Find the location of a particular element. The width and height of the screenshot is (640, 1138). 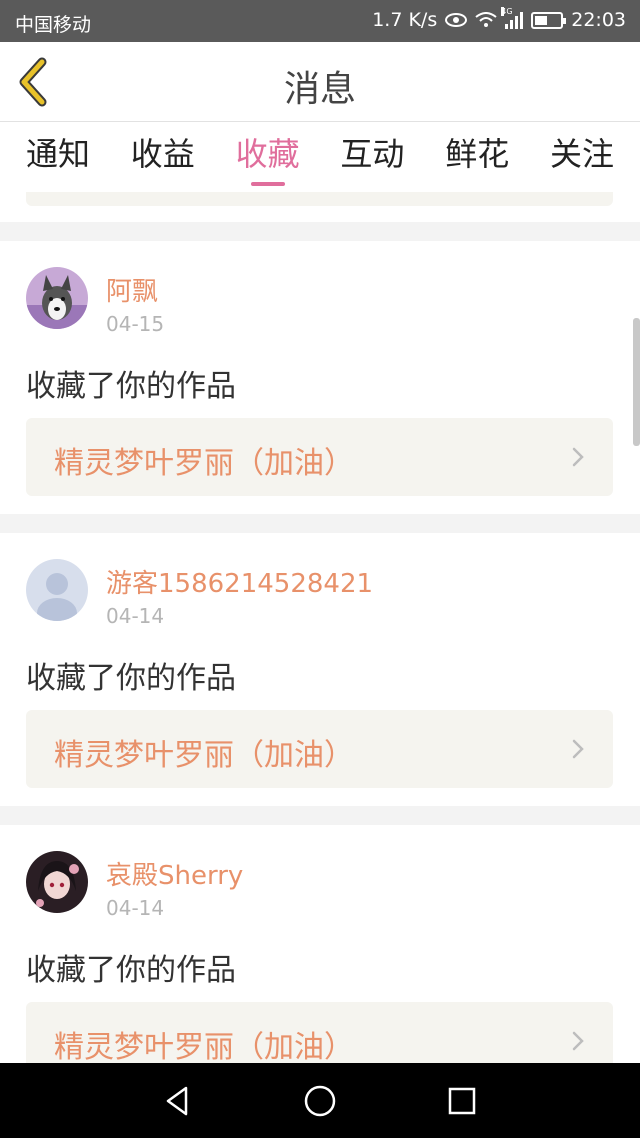

tab-favorites: 收藏 is located at coordinates (268, 157).